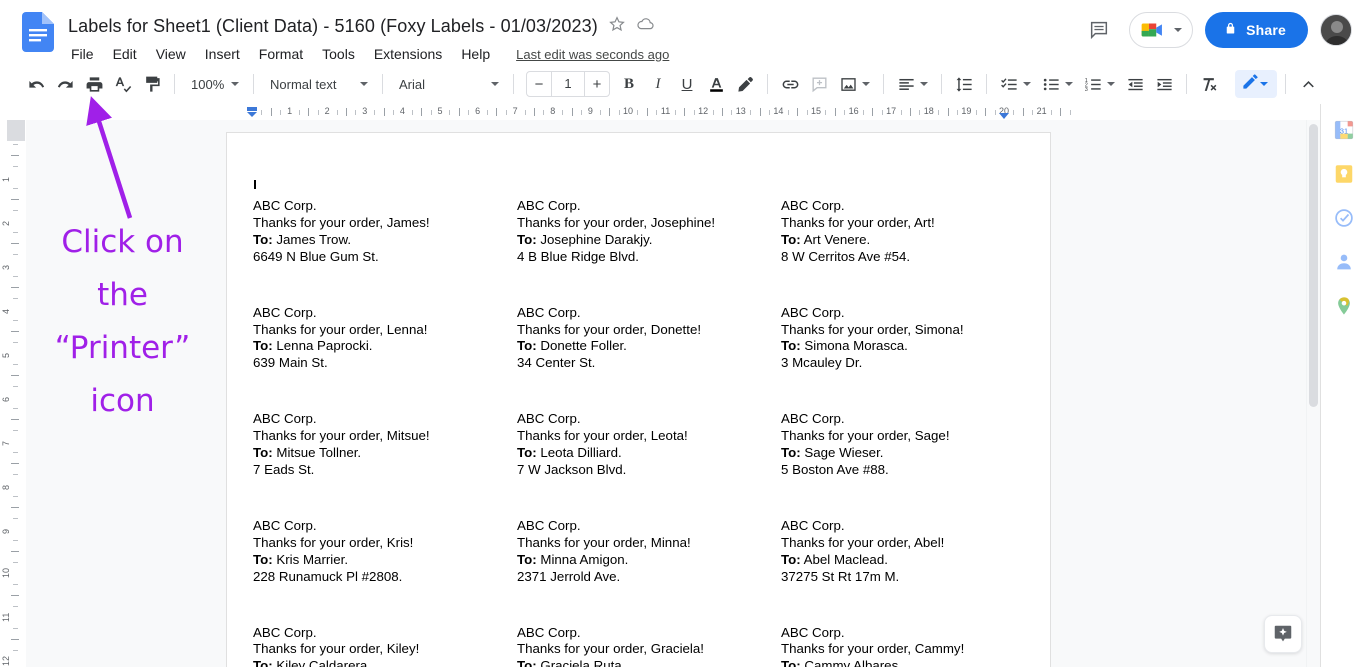 Image resolution: width=1366 pixels, height=667 pixels. I want to click on label-to-prefix: To:, so click(527, 239).